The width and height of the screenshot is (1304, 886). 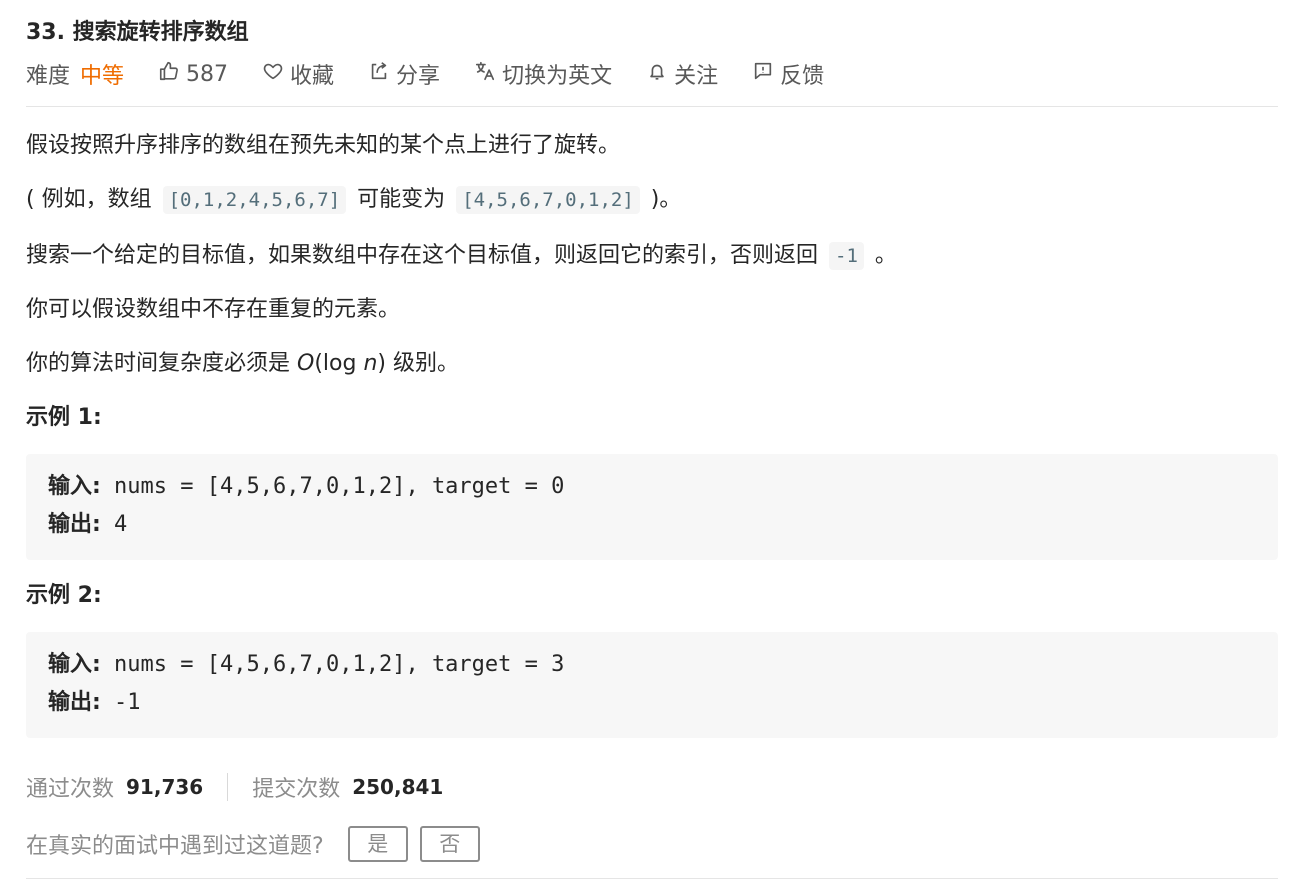 I want to click on feedback-button: 反馈, so click(x=788, y=74).